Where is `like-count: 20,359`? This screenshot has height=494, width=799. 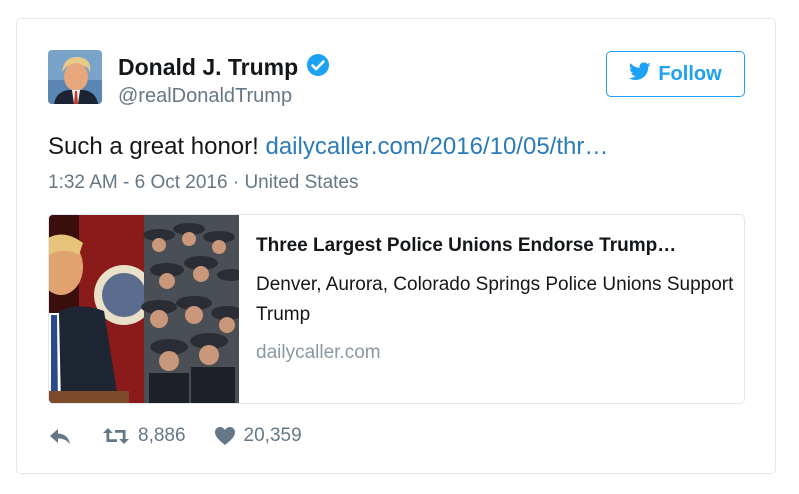 like-count: 20,359 is located at coordinates (272, 435).